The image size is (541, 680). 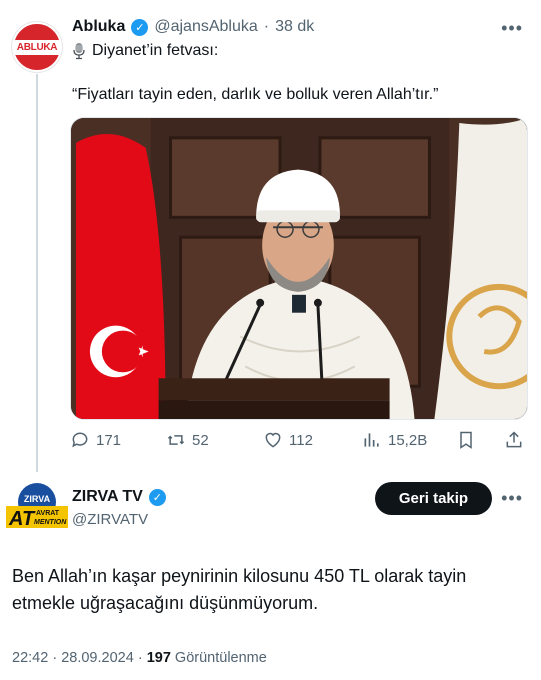 What do you see at coordinates (158, 658) in the screenshot?
I see `views-number: 197` at bounding box center [158, 658].